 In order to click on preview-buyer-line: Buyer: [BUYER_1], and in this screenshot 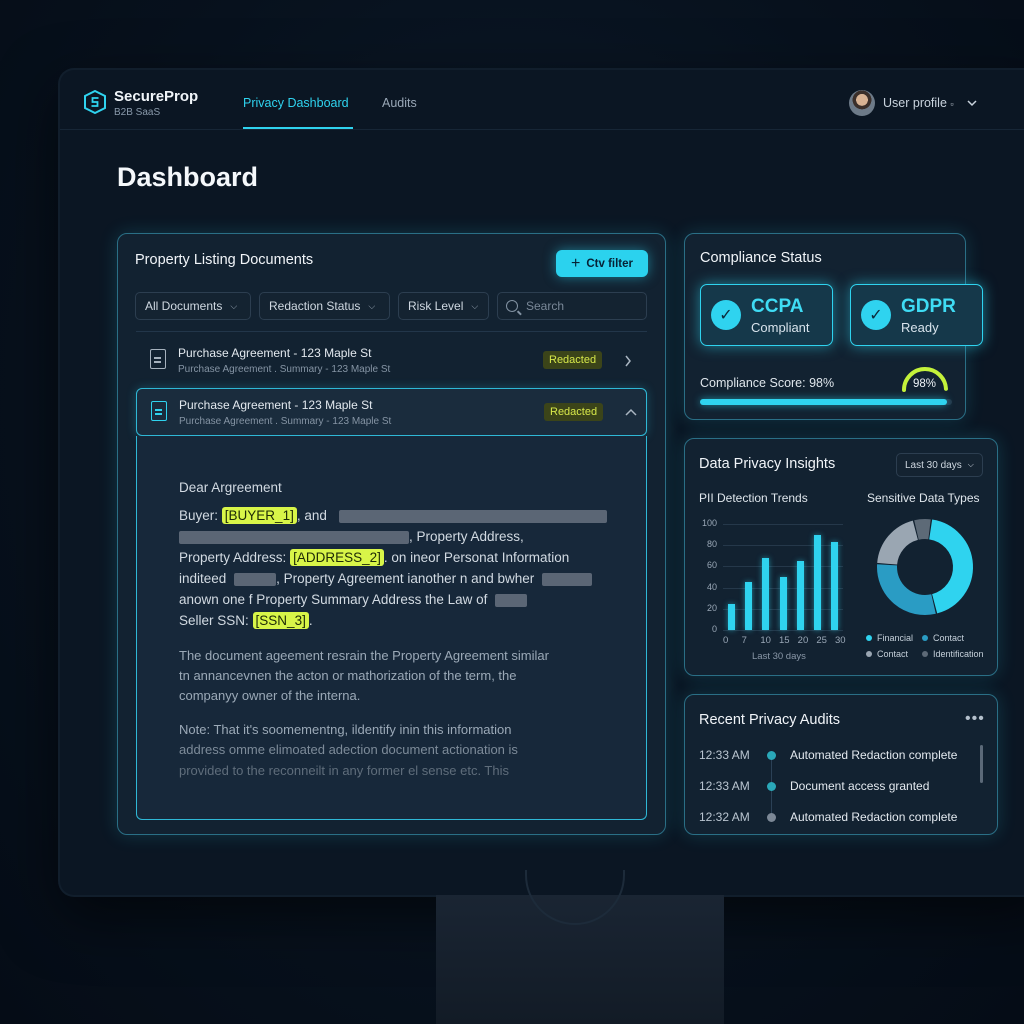, I will do `click(393, 515)`.